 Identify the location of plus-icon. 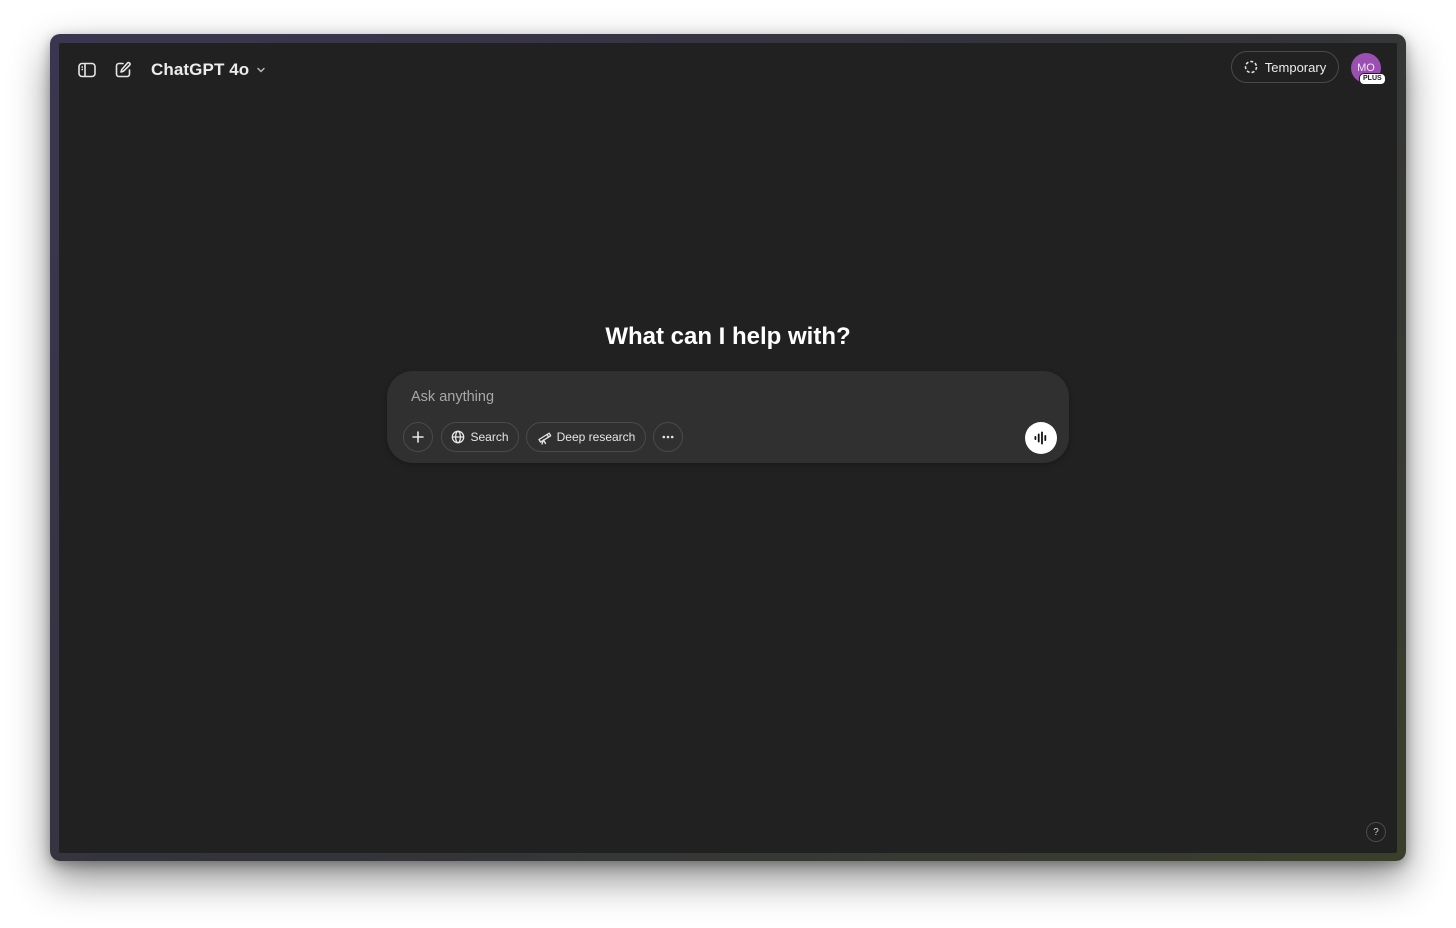
(418, 437).